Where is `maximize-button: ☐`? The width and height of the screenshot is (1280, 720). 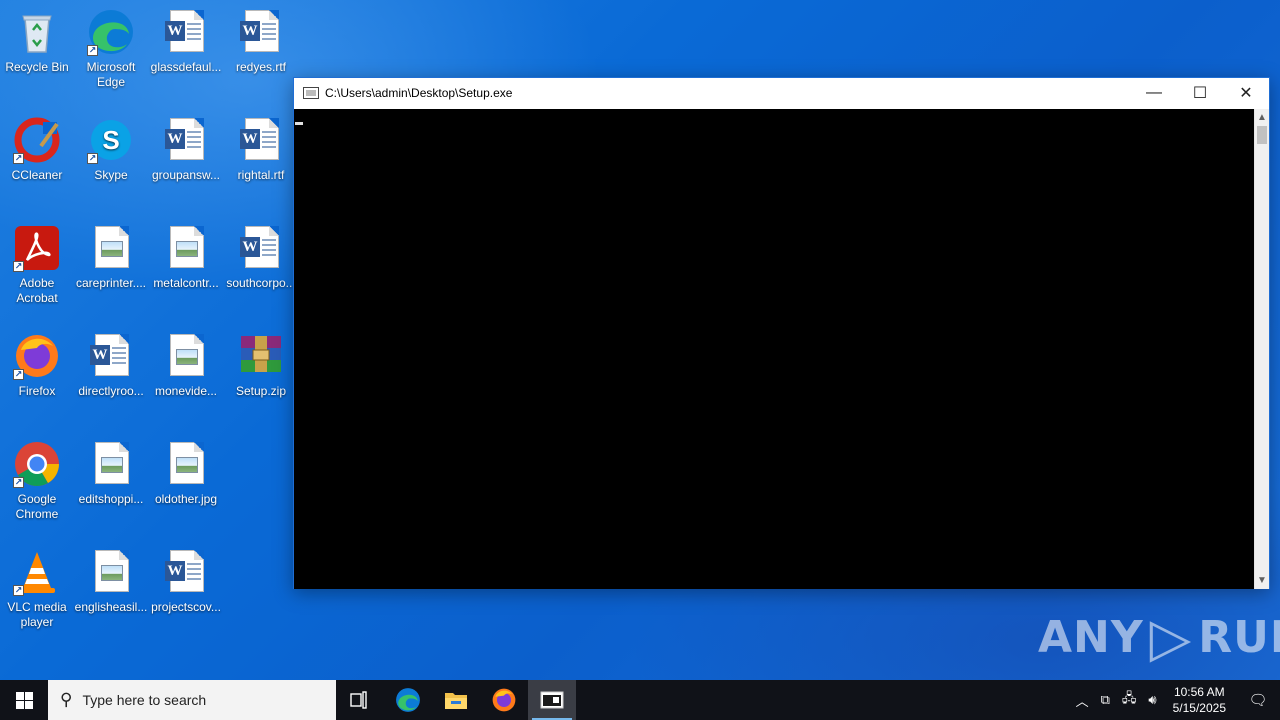
maximize-button: ☐ is located at coordinates (1200, 93).